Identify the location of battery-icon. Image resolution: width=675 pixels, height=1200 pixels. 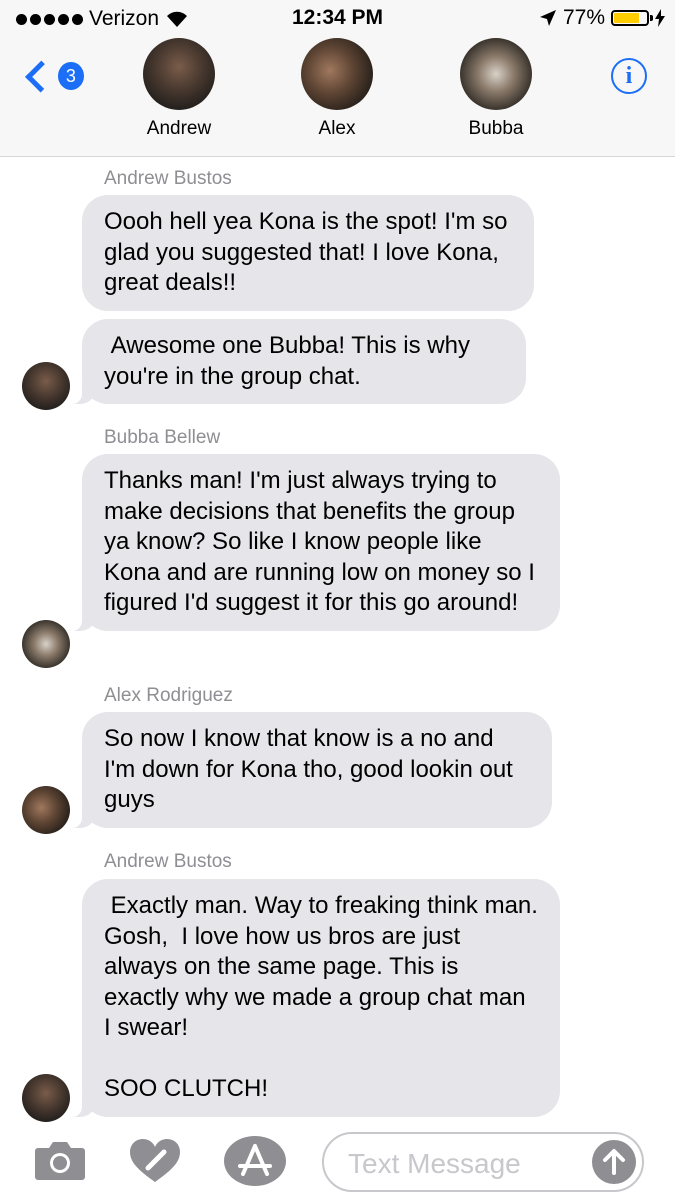
(632, 18).